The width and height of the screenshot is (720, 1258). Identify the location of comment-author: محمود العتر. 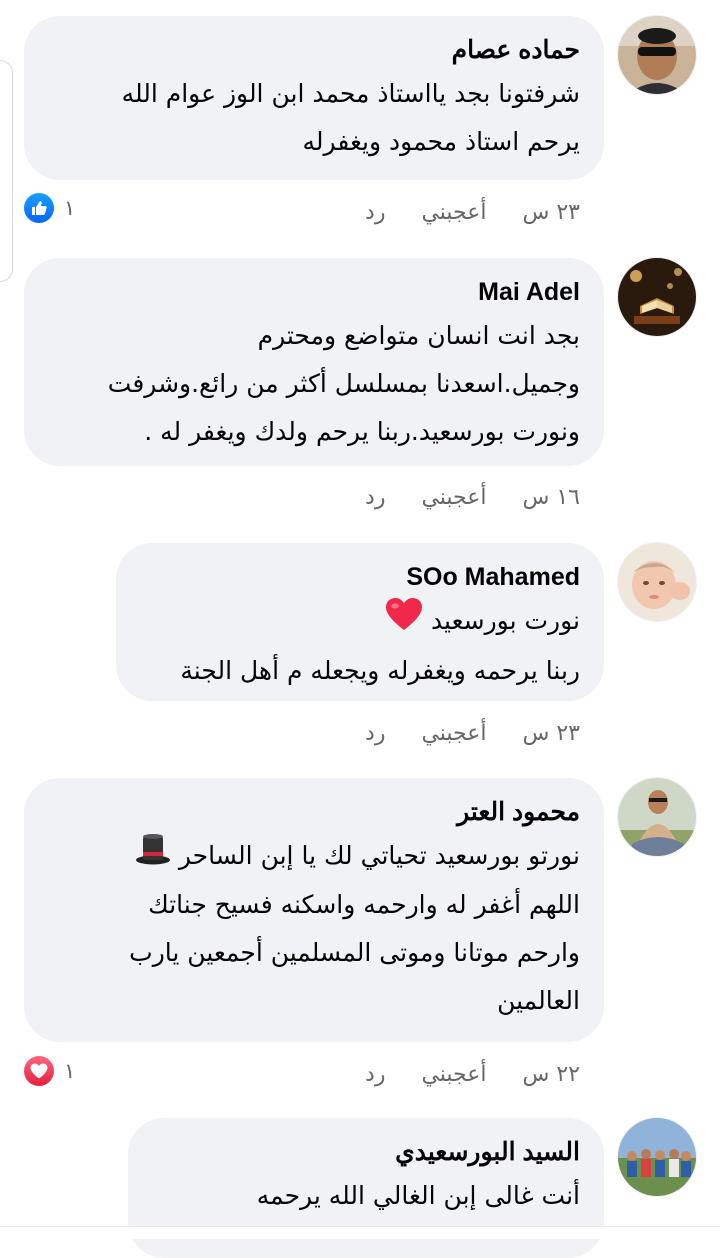
(314, 812).